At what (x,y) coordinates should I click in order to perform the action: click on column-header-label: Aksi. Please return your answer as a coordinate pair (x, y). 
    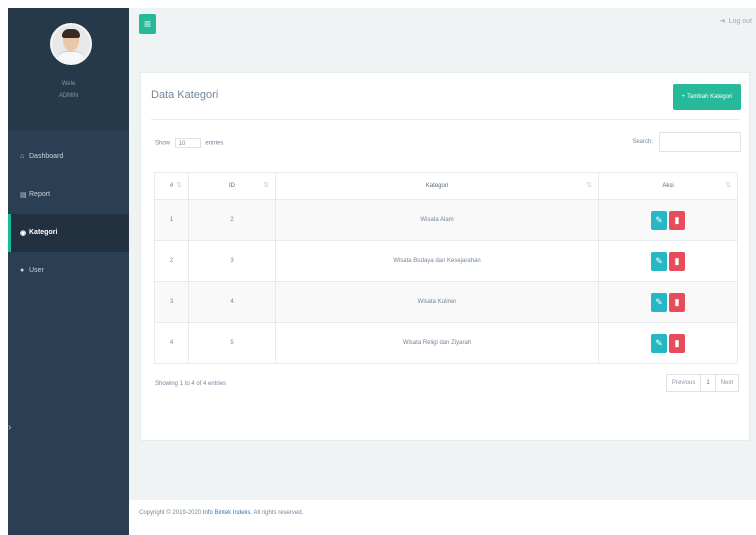
    Looking at the image, I should click on (668, 186).